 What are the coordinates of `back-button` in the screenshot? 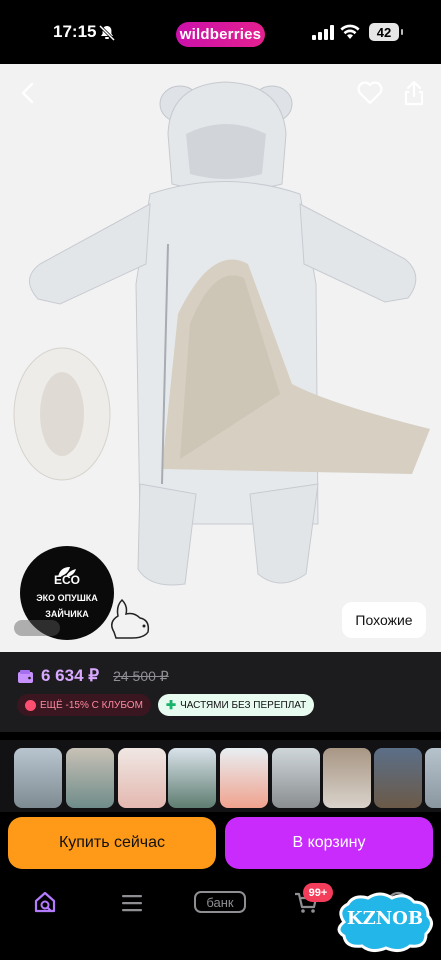 It's located at (27, 93).